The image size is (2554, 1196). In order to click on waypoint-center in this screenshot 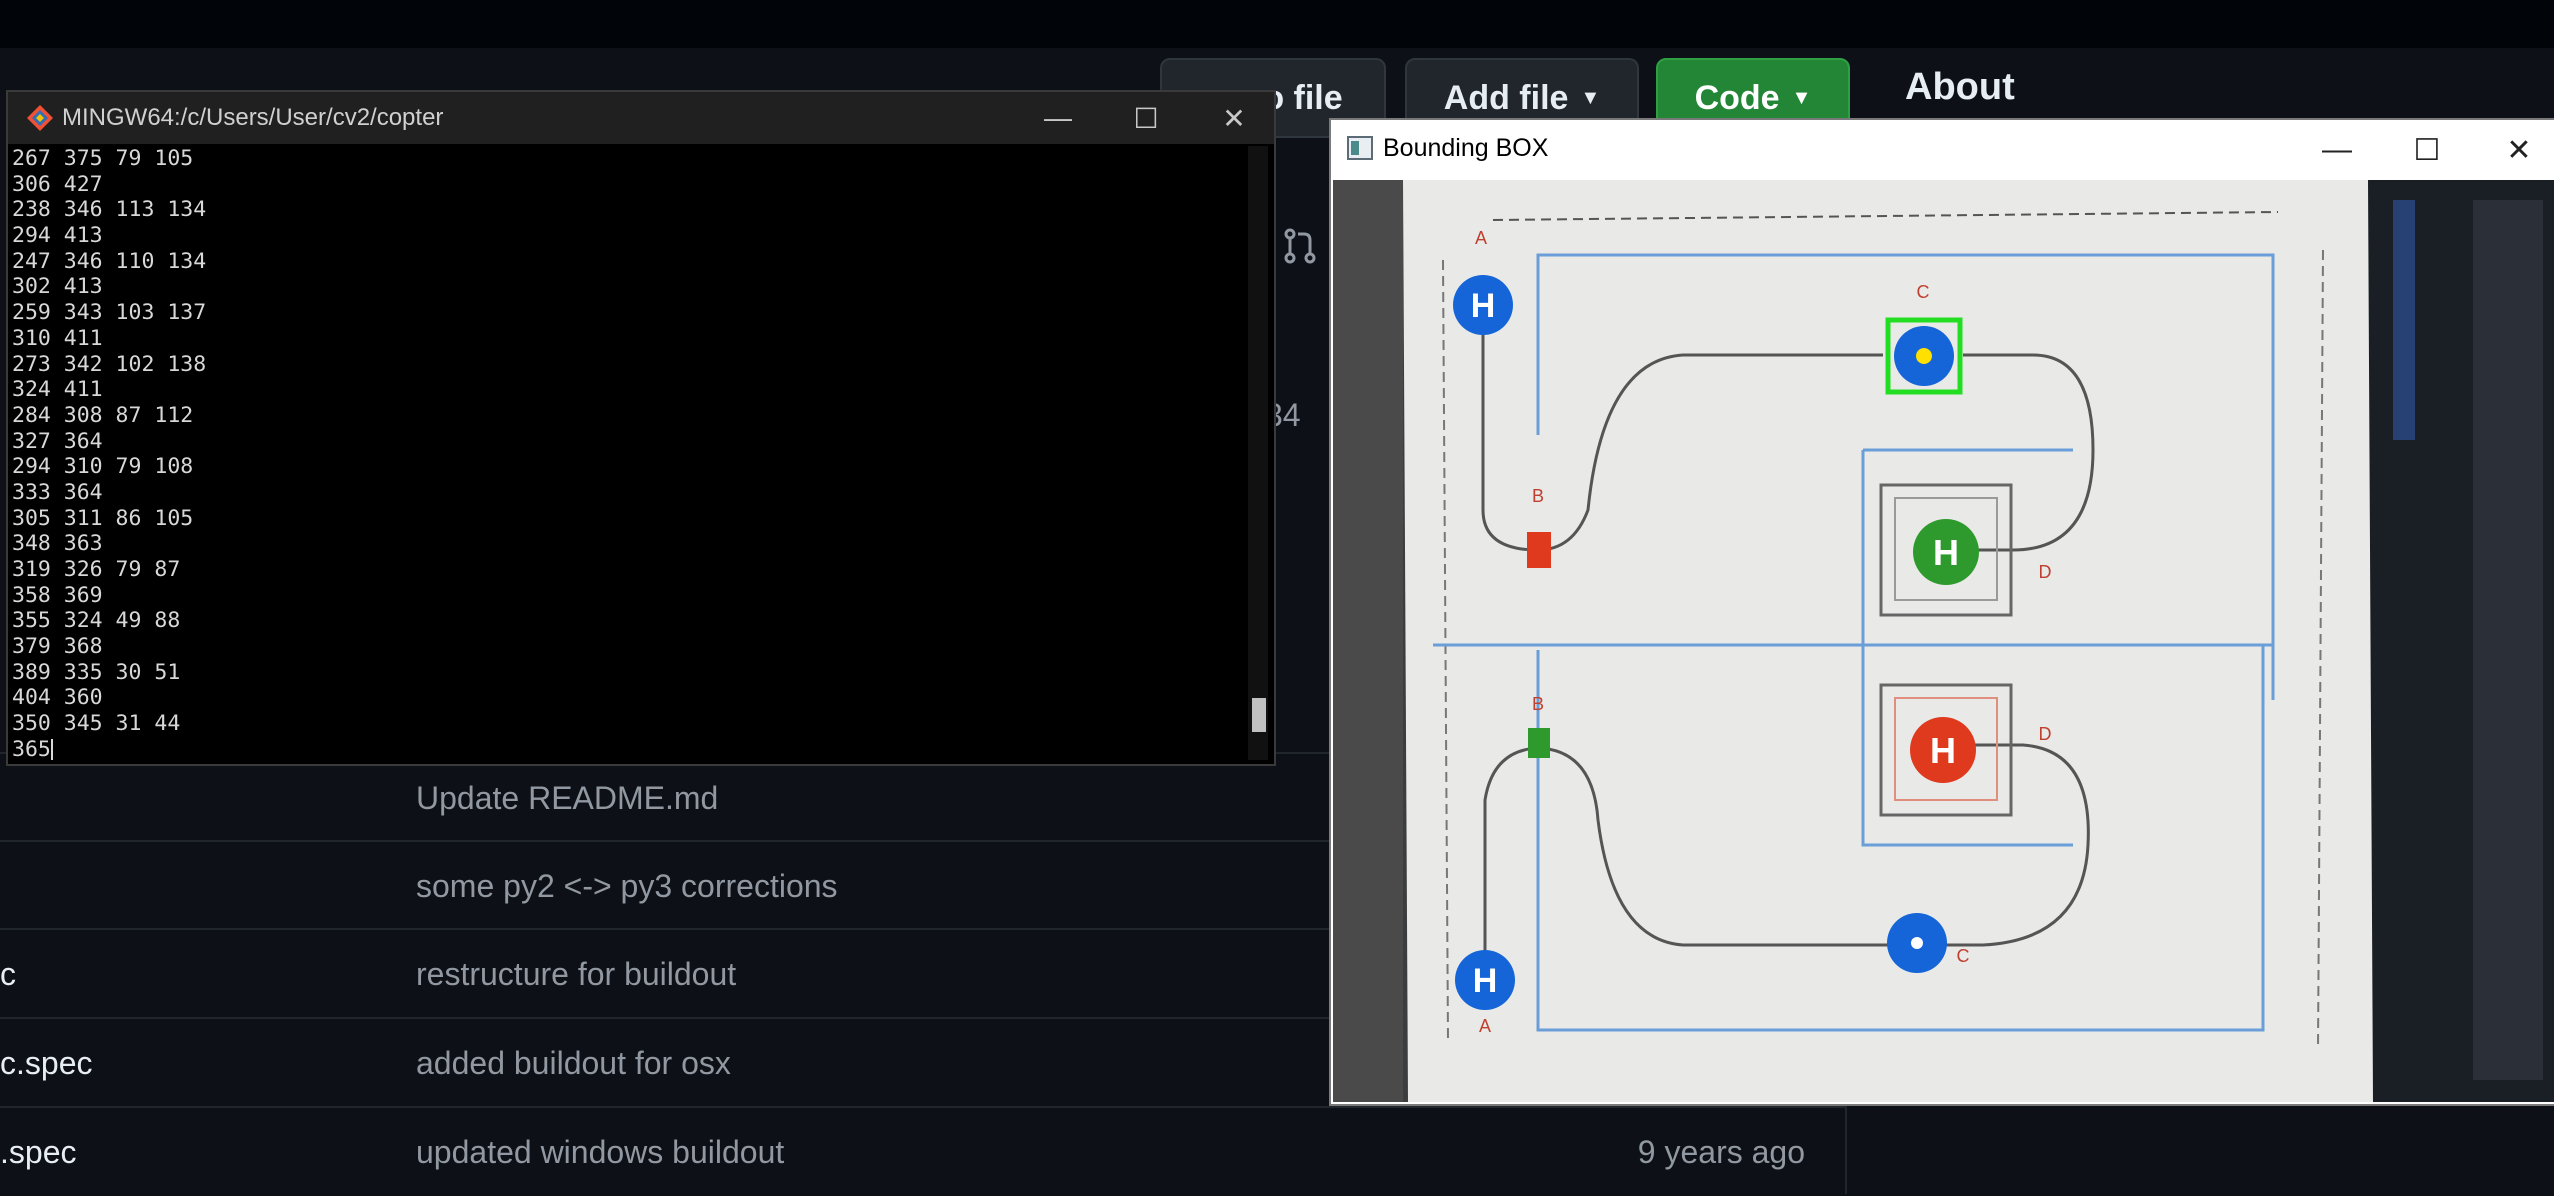, I will do `click(1917, 943)`.